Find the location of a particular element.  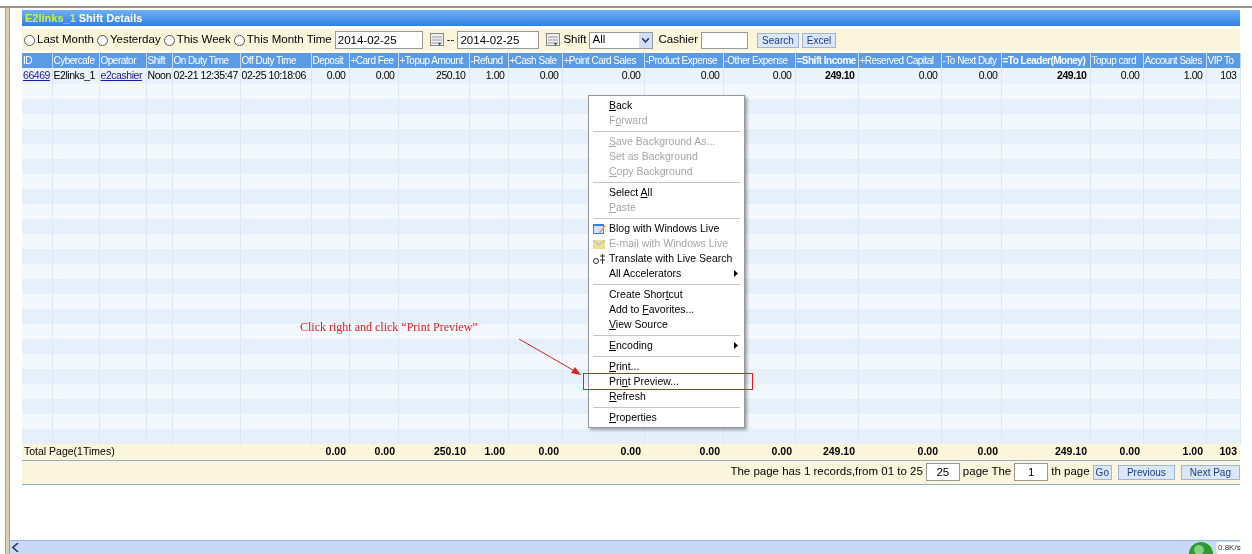

menu-item: Properties is located at coordinates (666, 417).